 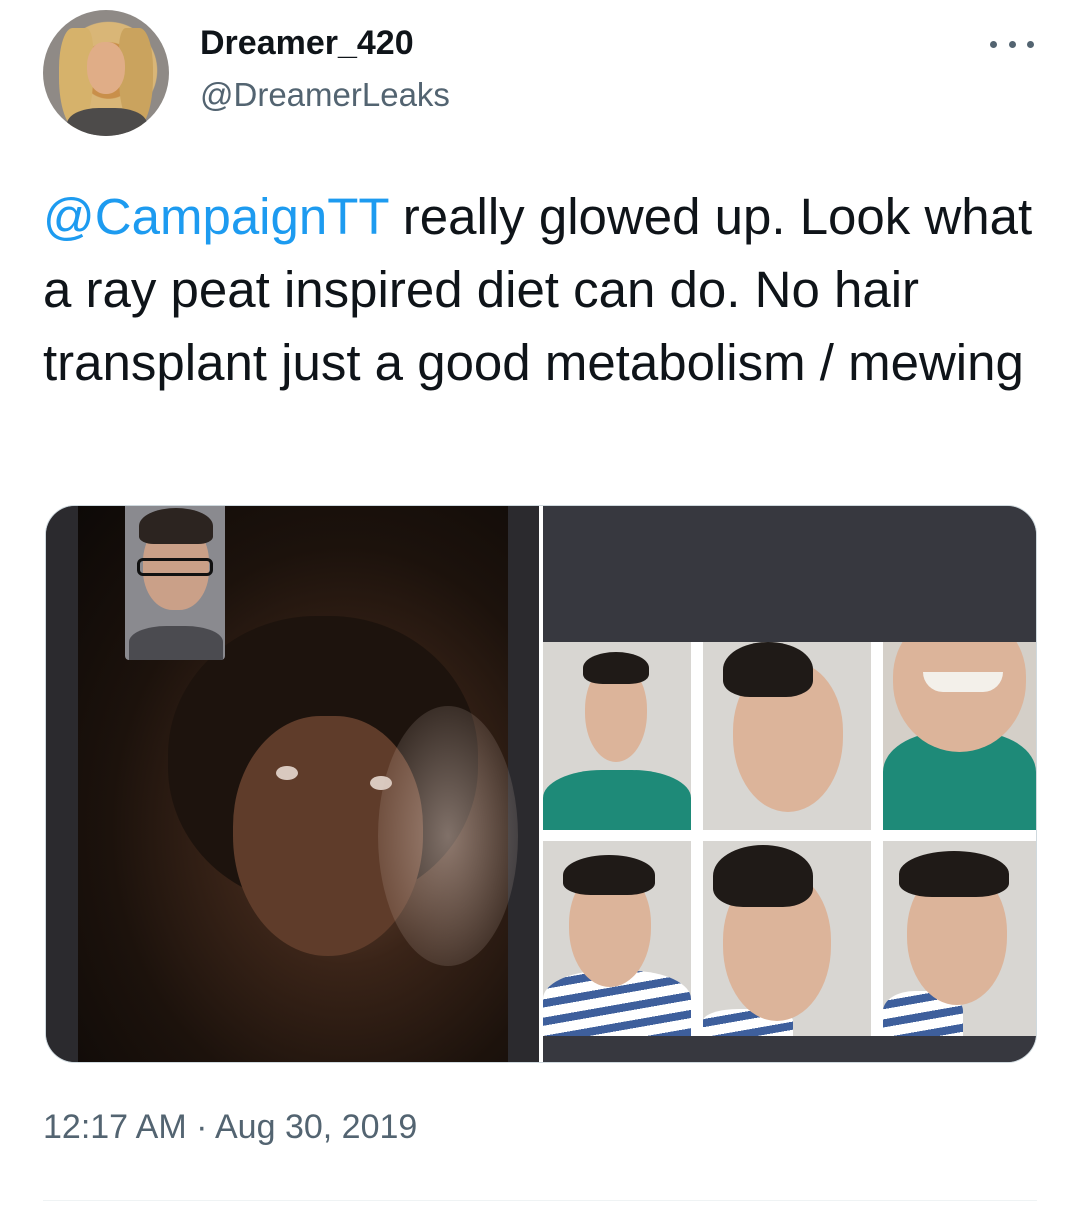 What do you see at coordinates (287, 773) in the screenshot?
I see `photo-eye` at bounding box center [287, 773].